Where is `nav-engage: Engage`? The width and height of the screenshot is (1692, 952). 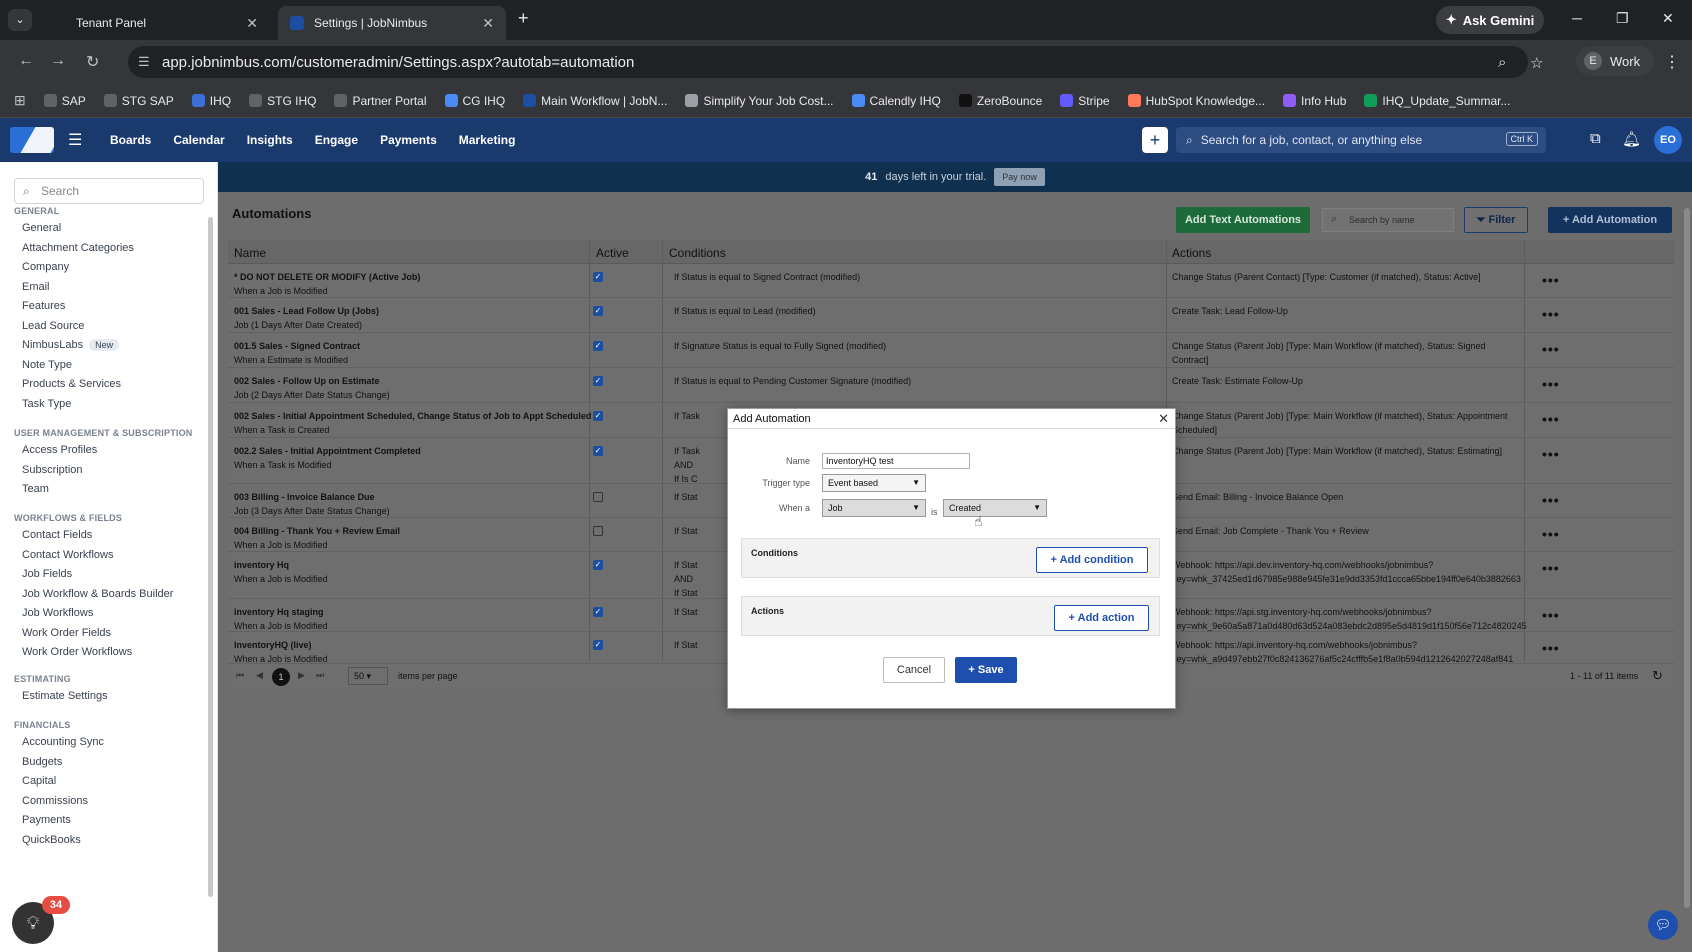
nav-engage: Engage is located at coordinates (336, 140).